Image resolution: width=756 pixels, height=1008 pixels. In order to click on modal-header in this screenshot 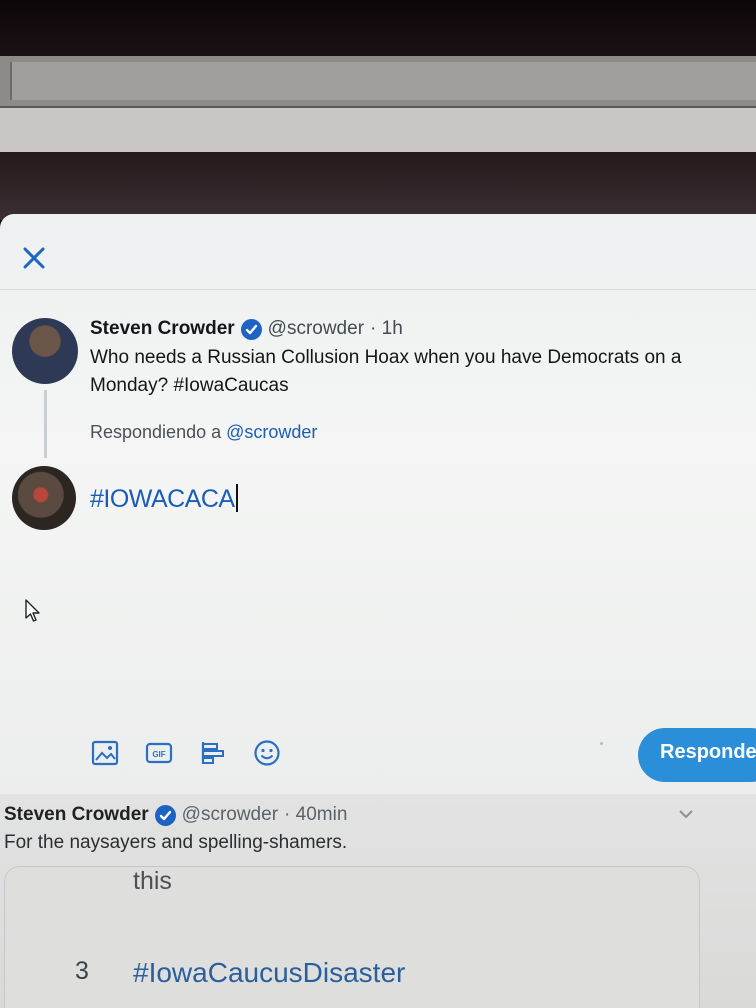, I will do `click(378, 252)`.